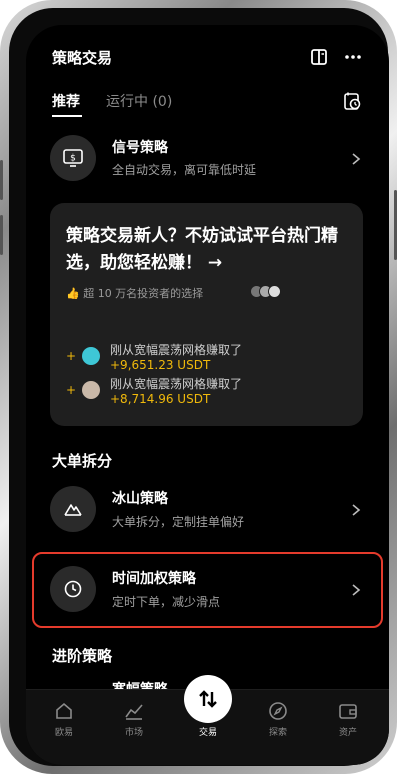 The image size is (397, 774). I want to click on row-subtitle: 全自动交易，离可靠低时延, so click(184, 170).